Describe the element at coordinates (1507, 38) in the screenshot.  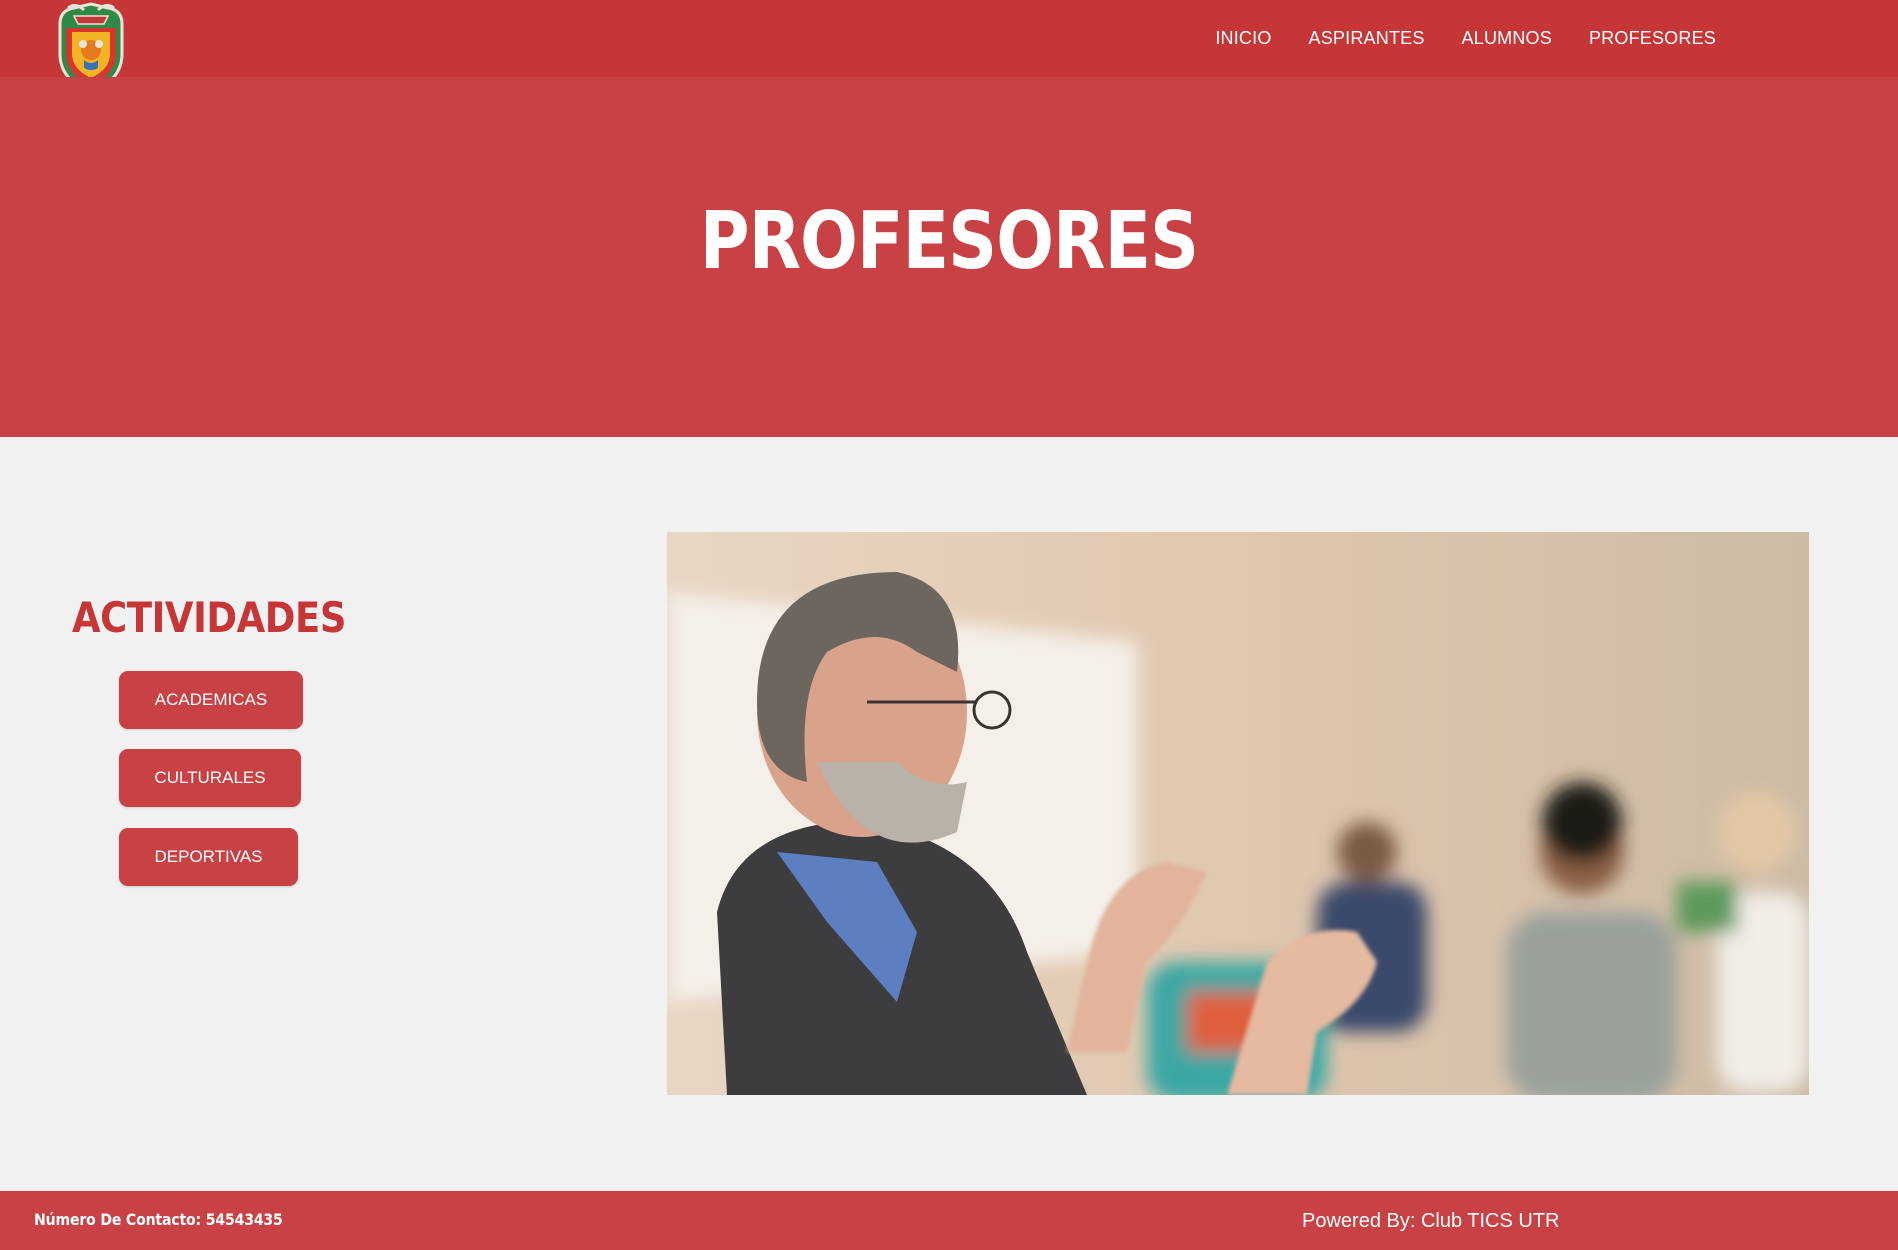
I see `nav-alumnos: ALUMNOS` at that location.